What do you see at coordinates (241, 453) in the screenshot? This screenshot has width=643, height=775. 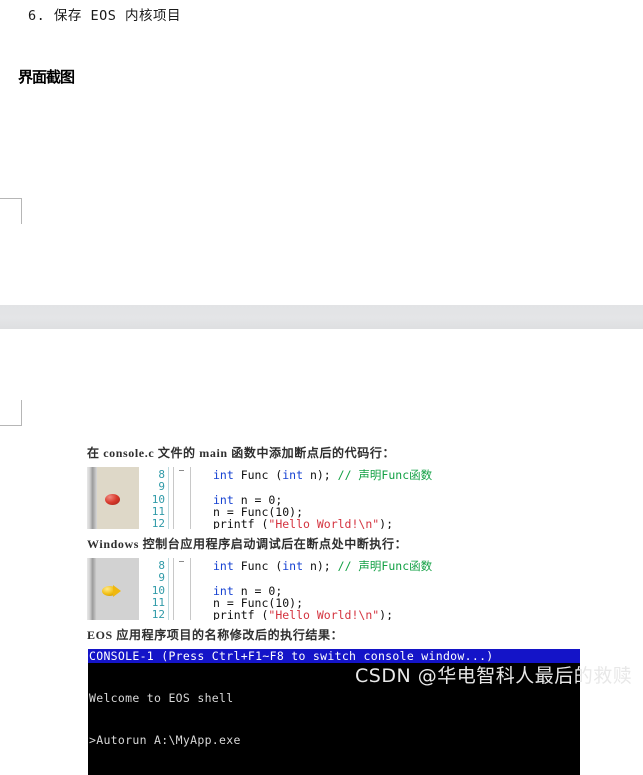 I see `figure-caption-breakpoint: 在 console.c 文件的 main 函数中添加断点后的代码行：` at bounding box center [241, 453].